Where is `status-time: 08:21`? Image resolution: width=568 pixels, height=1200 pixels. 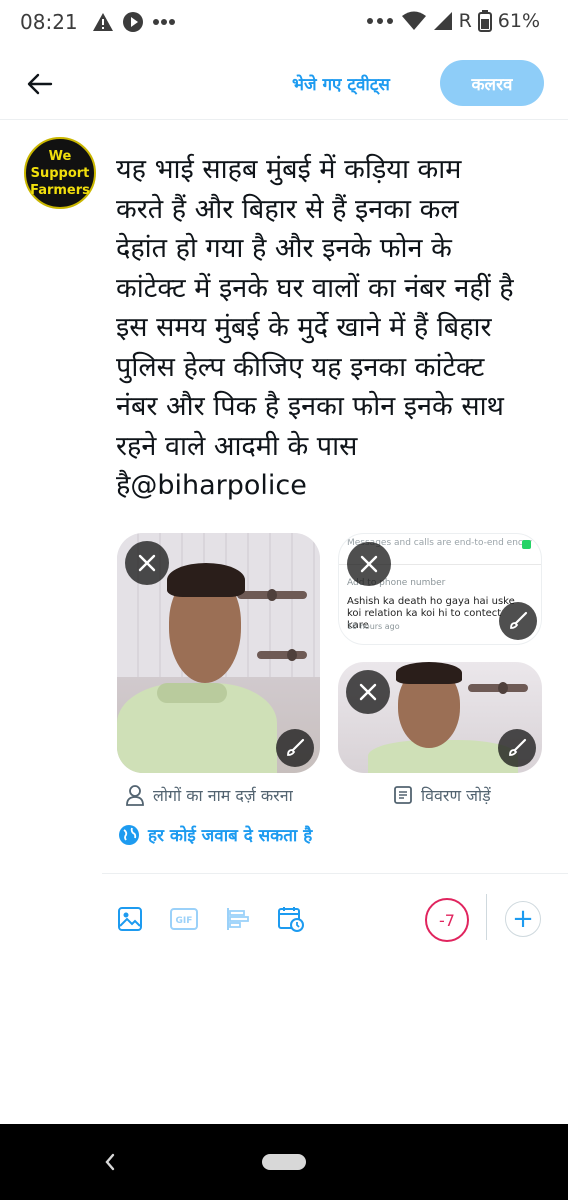 status-time: 08:21 is located at coordinates (49, 22).